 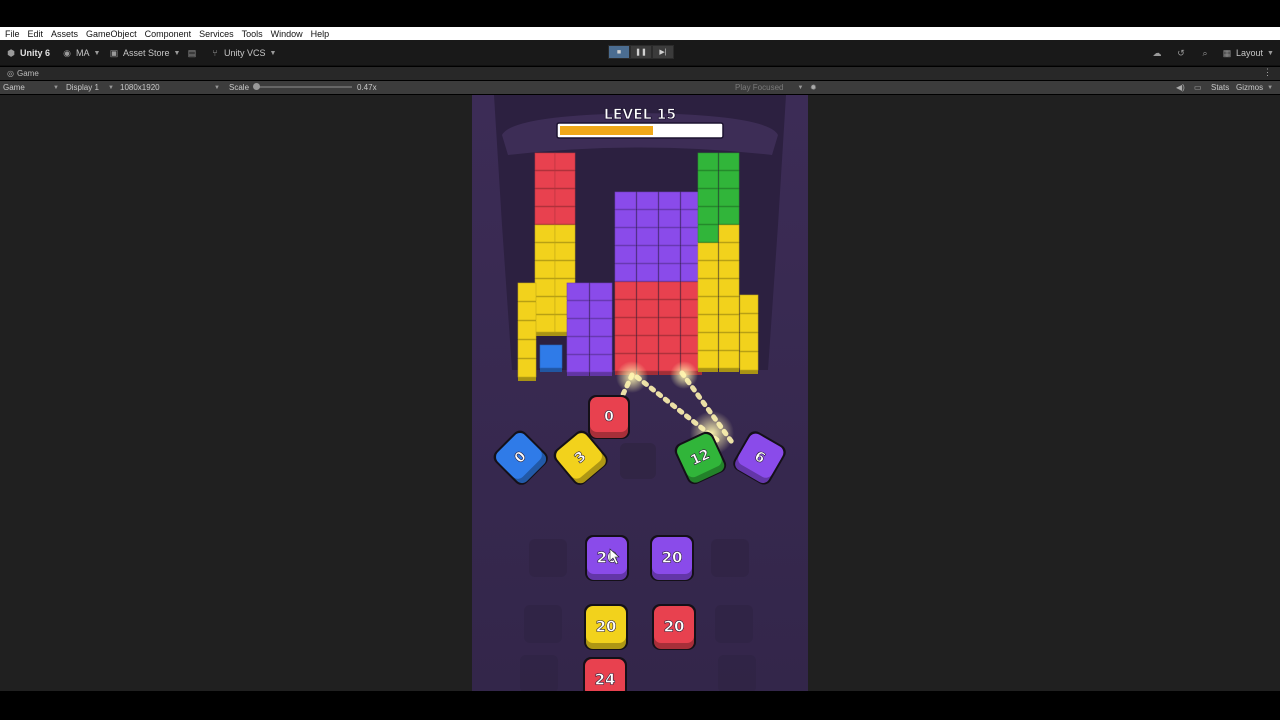 I want to click on scale-value: 0.47x, so click(x=367, y=87).